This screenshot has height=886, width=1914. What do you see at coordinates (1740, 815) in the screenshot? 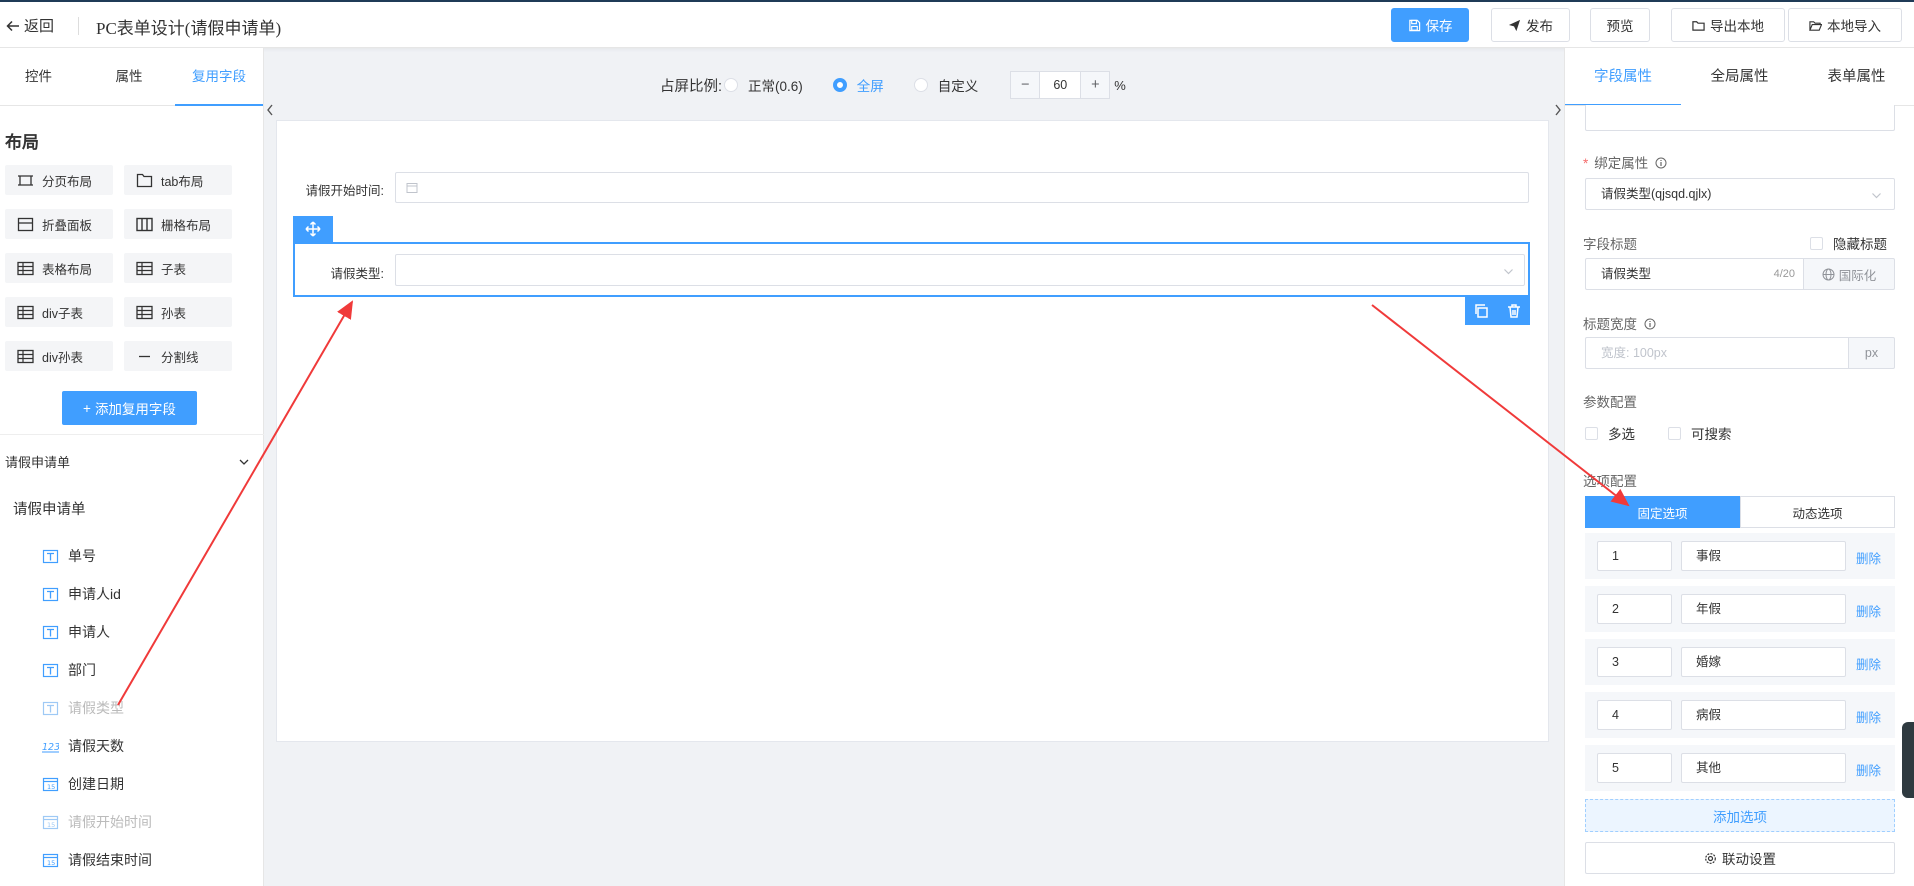
I see `add-option-button: 添加选项` at bounding box center [1740, 815].